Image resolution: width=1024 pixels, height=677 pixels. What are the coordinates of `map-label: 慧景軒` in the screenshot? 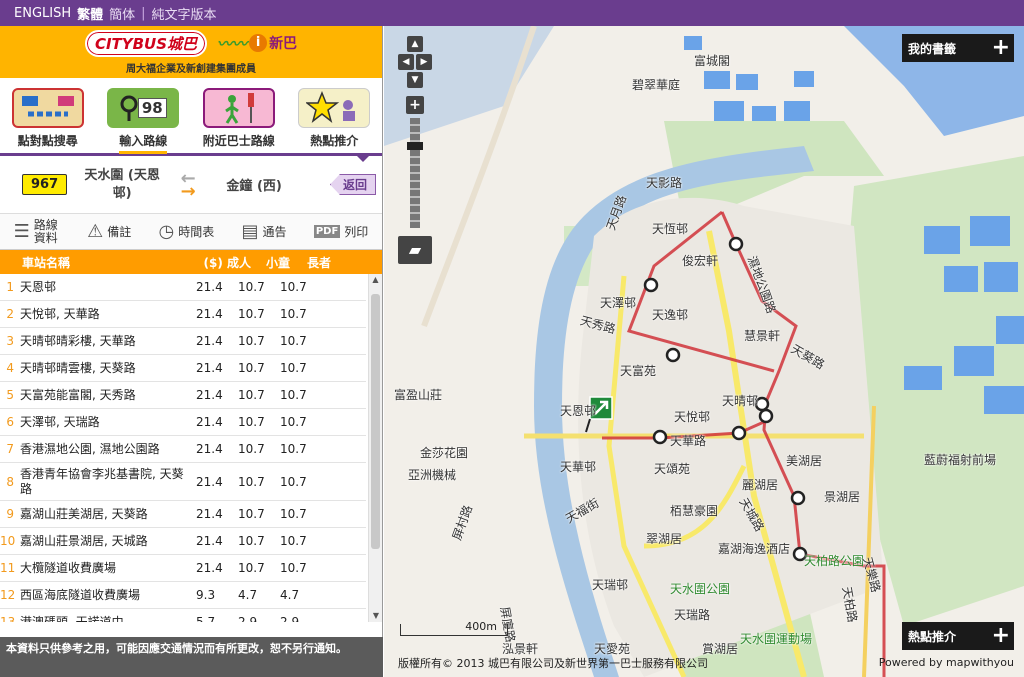 It's located at (762, 336).